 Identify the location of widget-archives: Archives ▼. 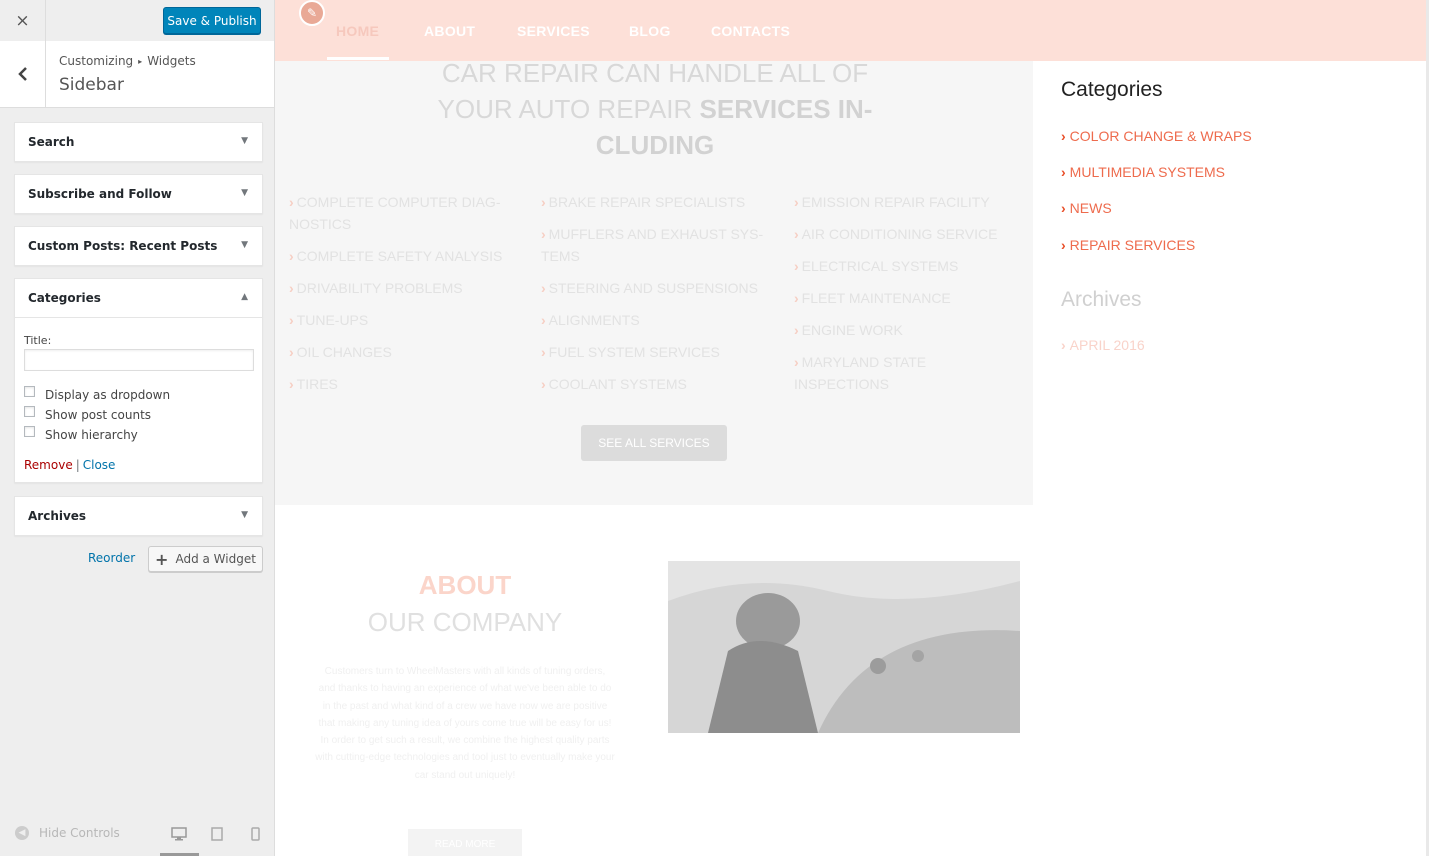
(138, 516).